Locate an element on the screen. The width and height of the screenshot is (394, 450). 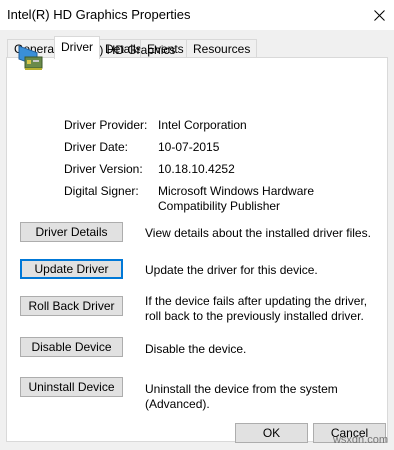
display-adapter-icon is located at coordinates (30, 57).